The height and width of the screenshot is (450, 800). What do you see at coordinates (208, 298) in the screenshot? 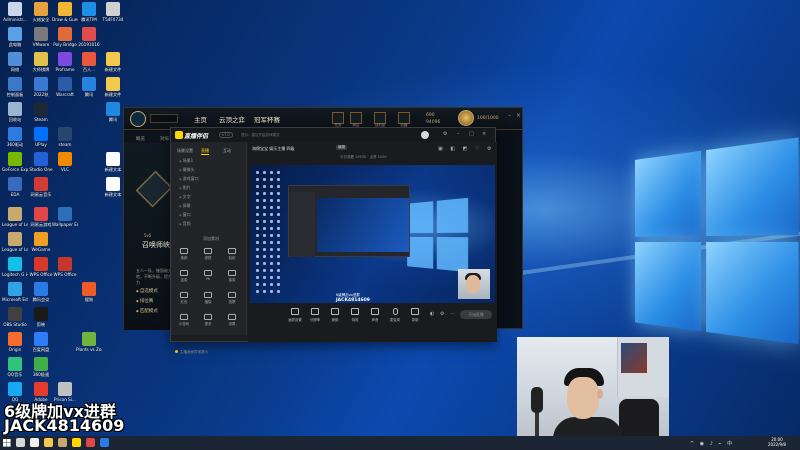
I see `tool-button: 福袋` at bounding box center [208, 298].